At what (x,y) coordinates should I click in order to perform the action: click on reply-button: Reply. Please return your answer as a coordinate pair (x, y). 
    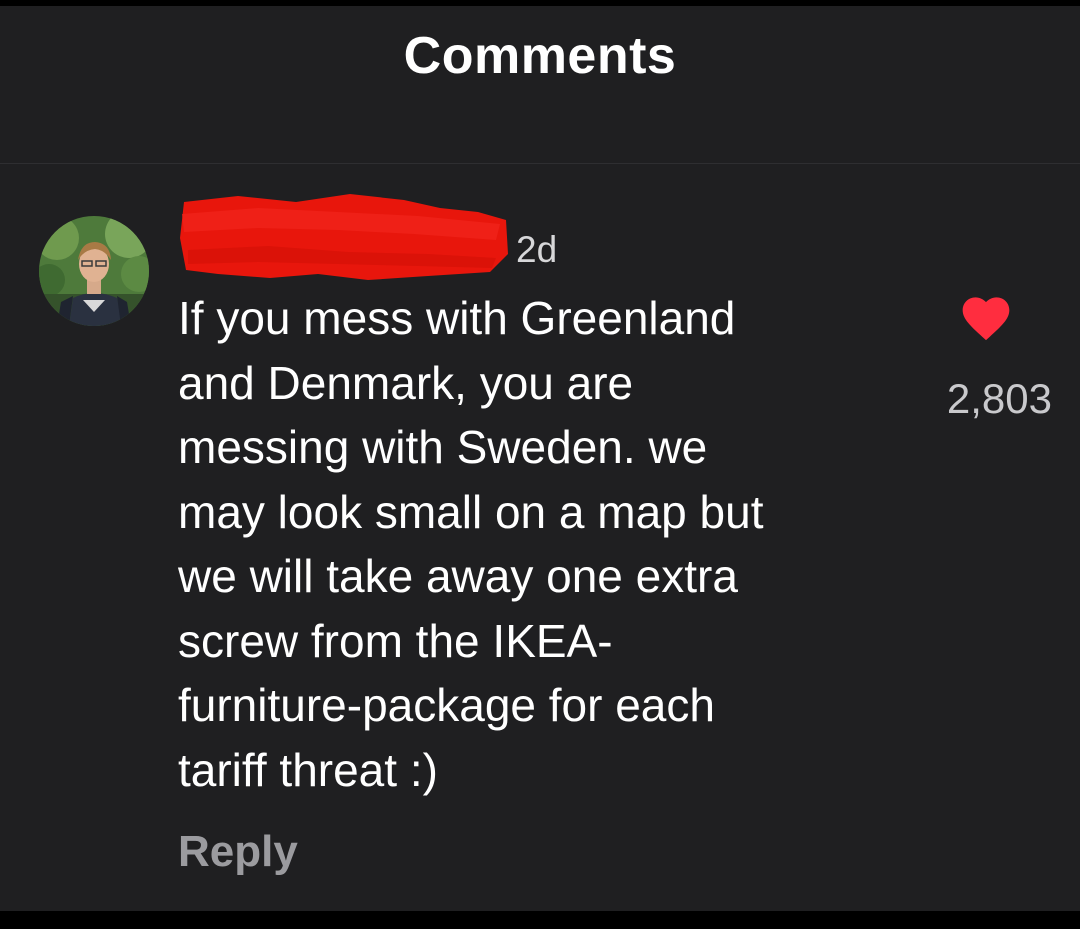
    Looking at the image, I should click on (238, 852).